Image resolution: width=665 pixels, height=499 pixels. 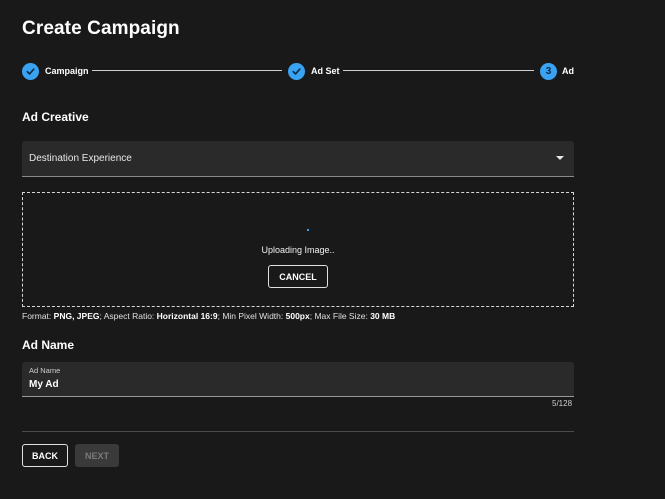 I want to click on divider, so click(x=298, y=431).